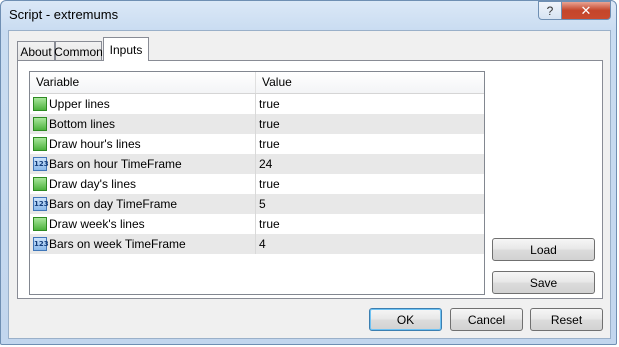  I want to click on variable-name: Bars on day TimeFrame, so click(113, 204).